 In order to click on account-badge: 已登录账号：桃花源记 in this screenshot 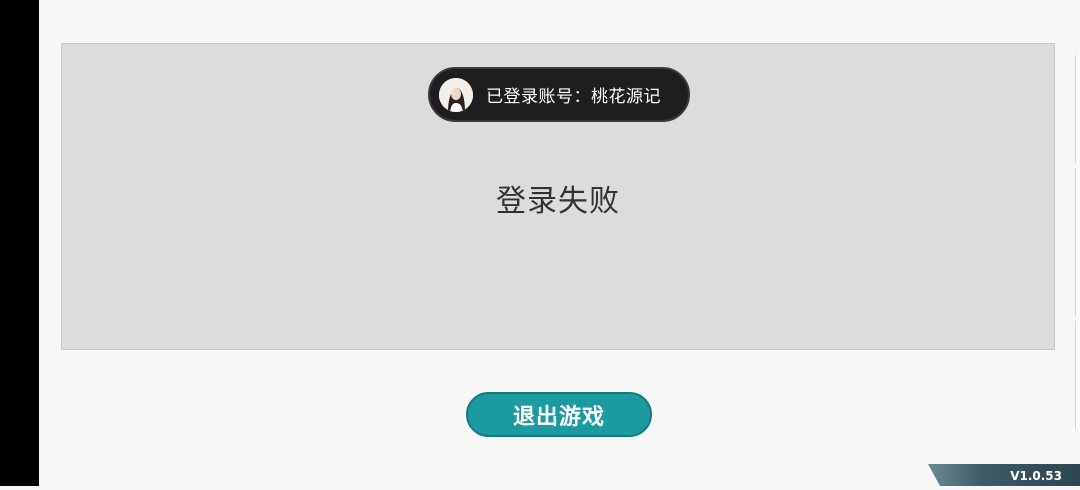, I will do `click(559, 94)`.